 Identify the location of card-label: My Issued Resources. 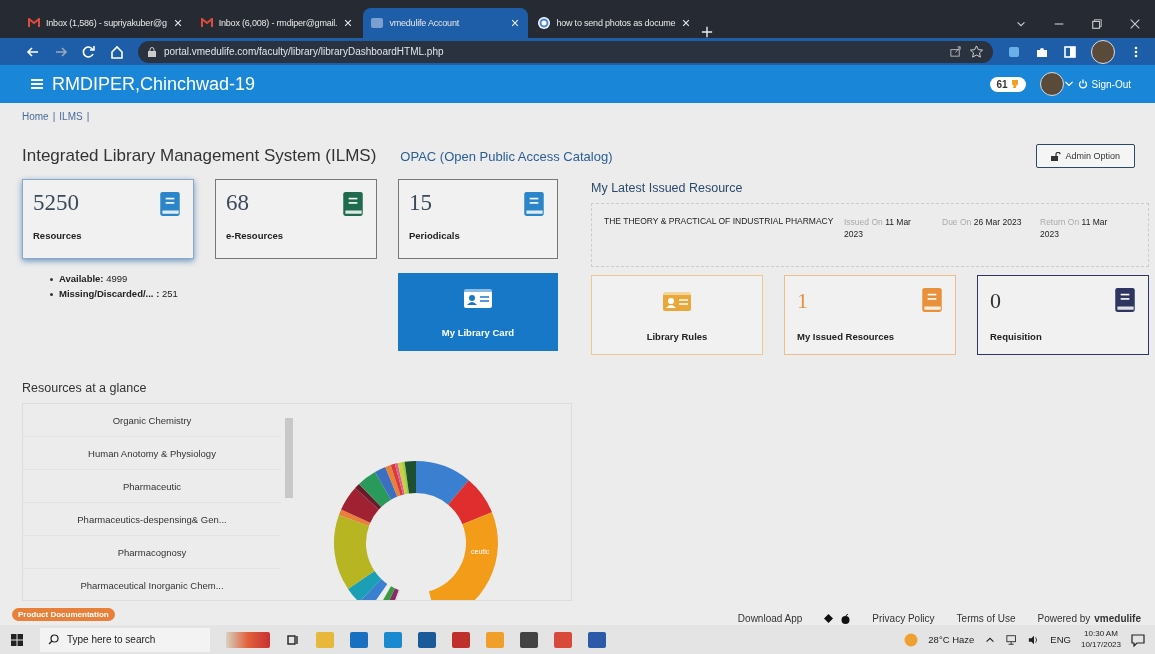
(846, 336).